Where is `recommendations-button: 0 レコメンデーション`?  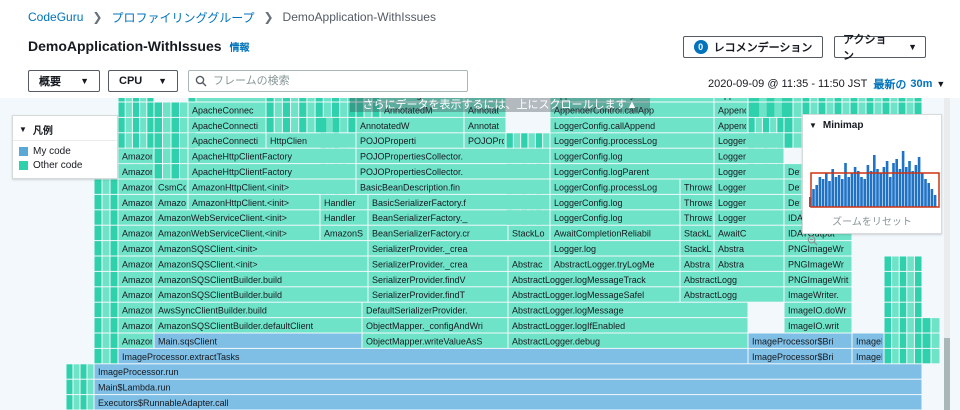
recommendations-button: 0 レコメンデーション is located at coordinates (753, 47).